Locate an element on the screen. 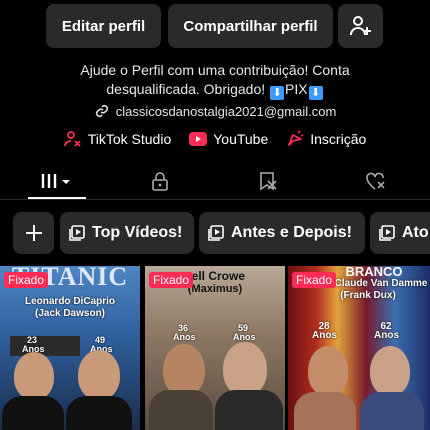  email-link: classicosdanostalgia2021@gmail.com is located at coordinates (215, 111).